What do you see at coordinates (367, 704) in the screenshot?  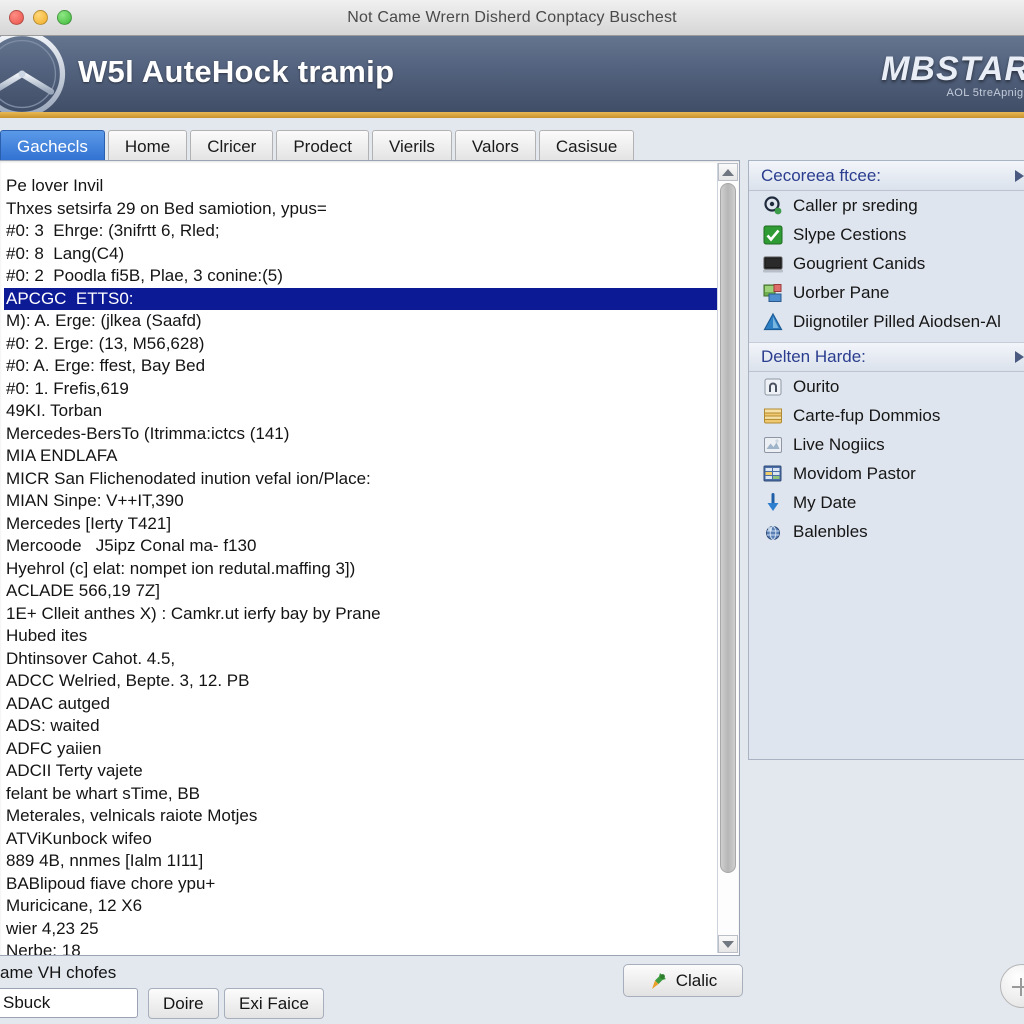 I see `report-line: ADAC autged` at bounding box center [367, 704].